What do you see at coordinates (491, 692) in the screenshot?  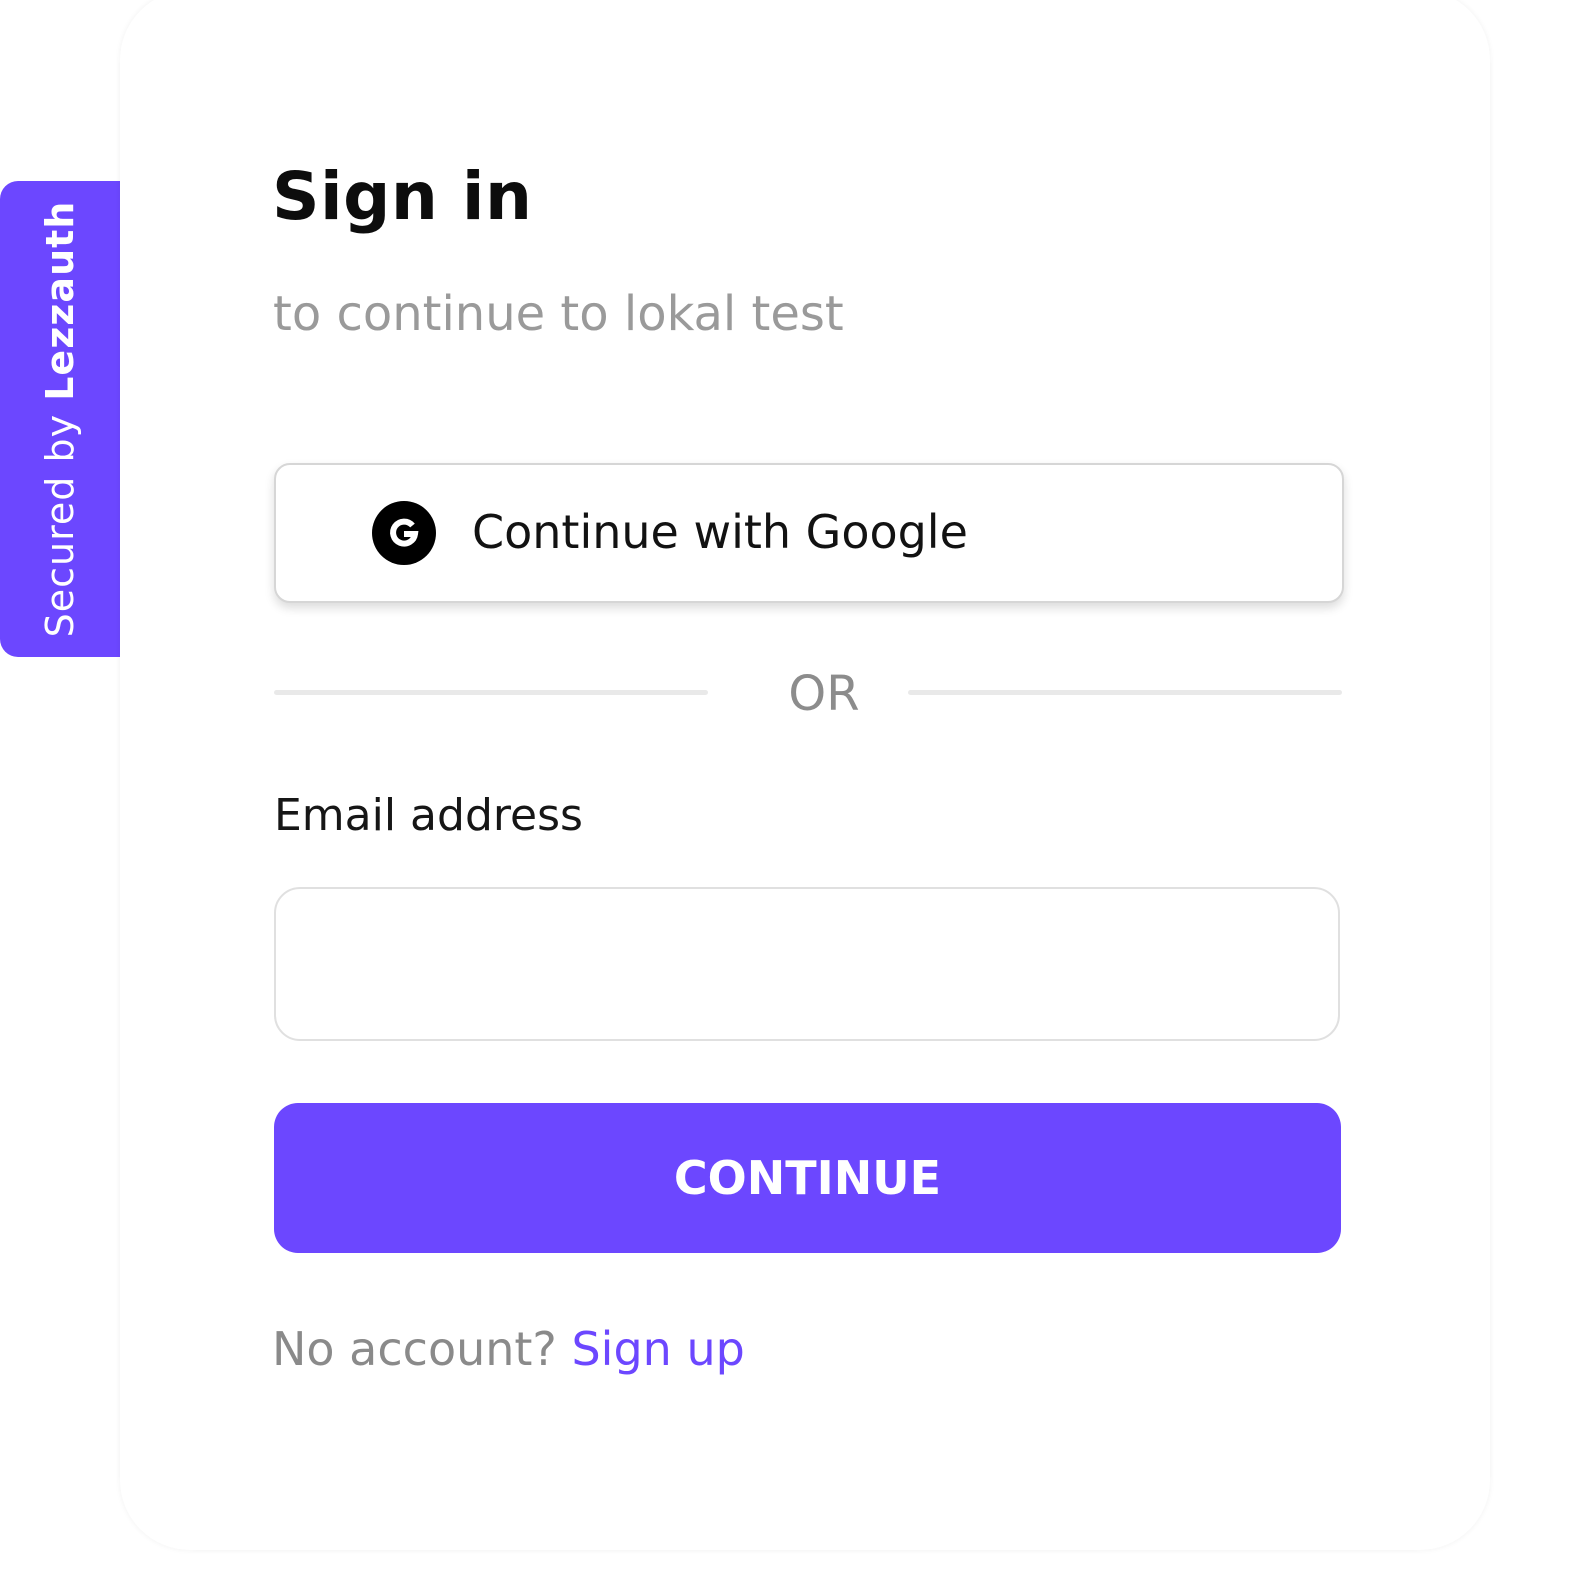 I see `divider-left-line` at bounding box center [491, 692].